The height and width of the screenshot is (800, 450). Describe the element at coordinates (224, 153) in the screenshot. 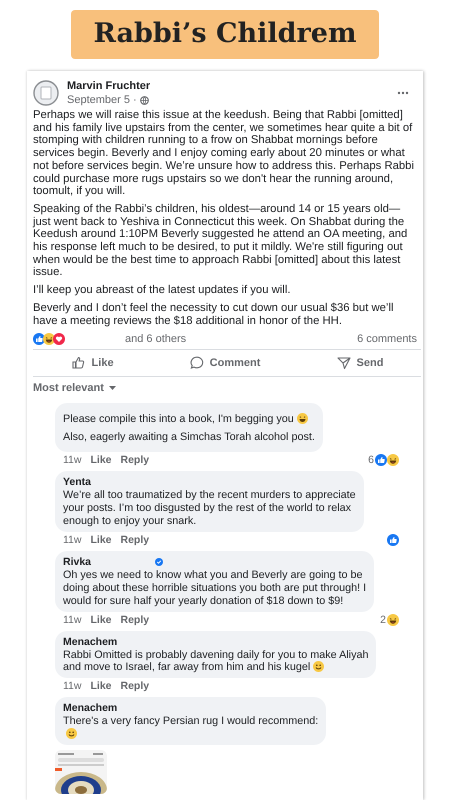

I see `post-paragraph: Perhaps we will raise this issue at the keedush. Being that Rabbi [omitted] and his family live upstairs from the center, we sometimes hear quite a bit of stomping with children running to a frow on Shabbat mornings before services begin. Beverly and I enjoy coming early about 20 minutes or what not before services begin. We’re unsure how to address this. Perhaps Rabbi could purchase more rugs upstairs so we don't hear the running around, toomult, if you will.` at that location.